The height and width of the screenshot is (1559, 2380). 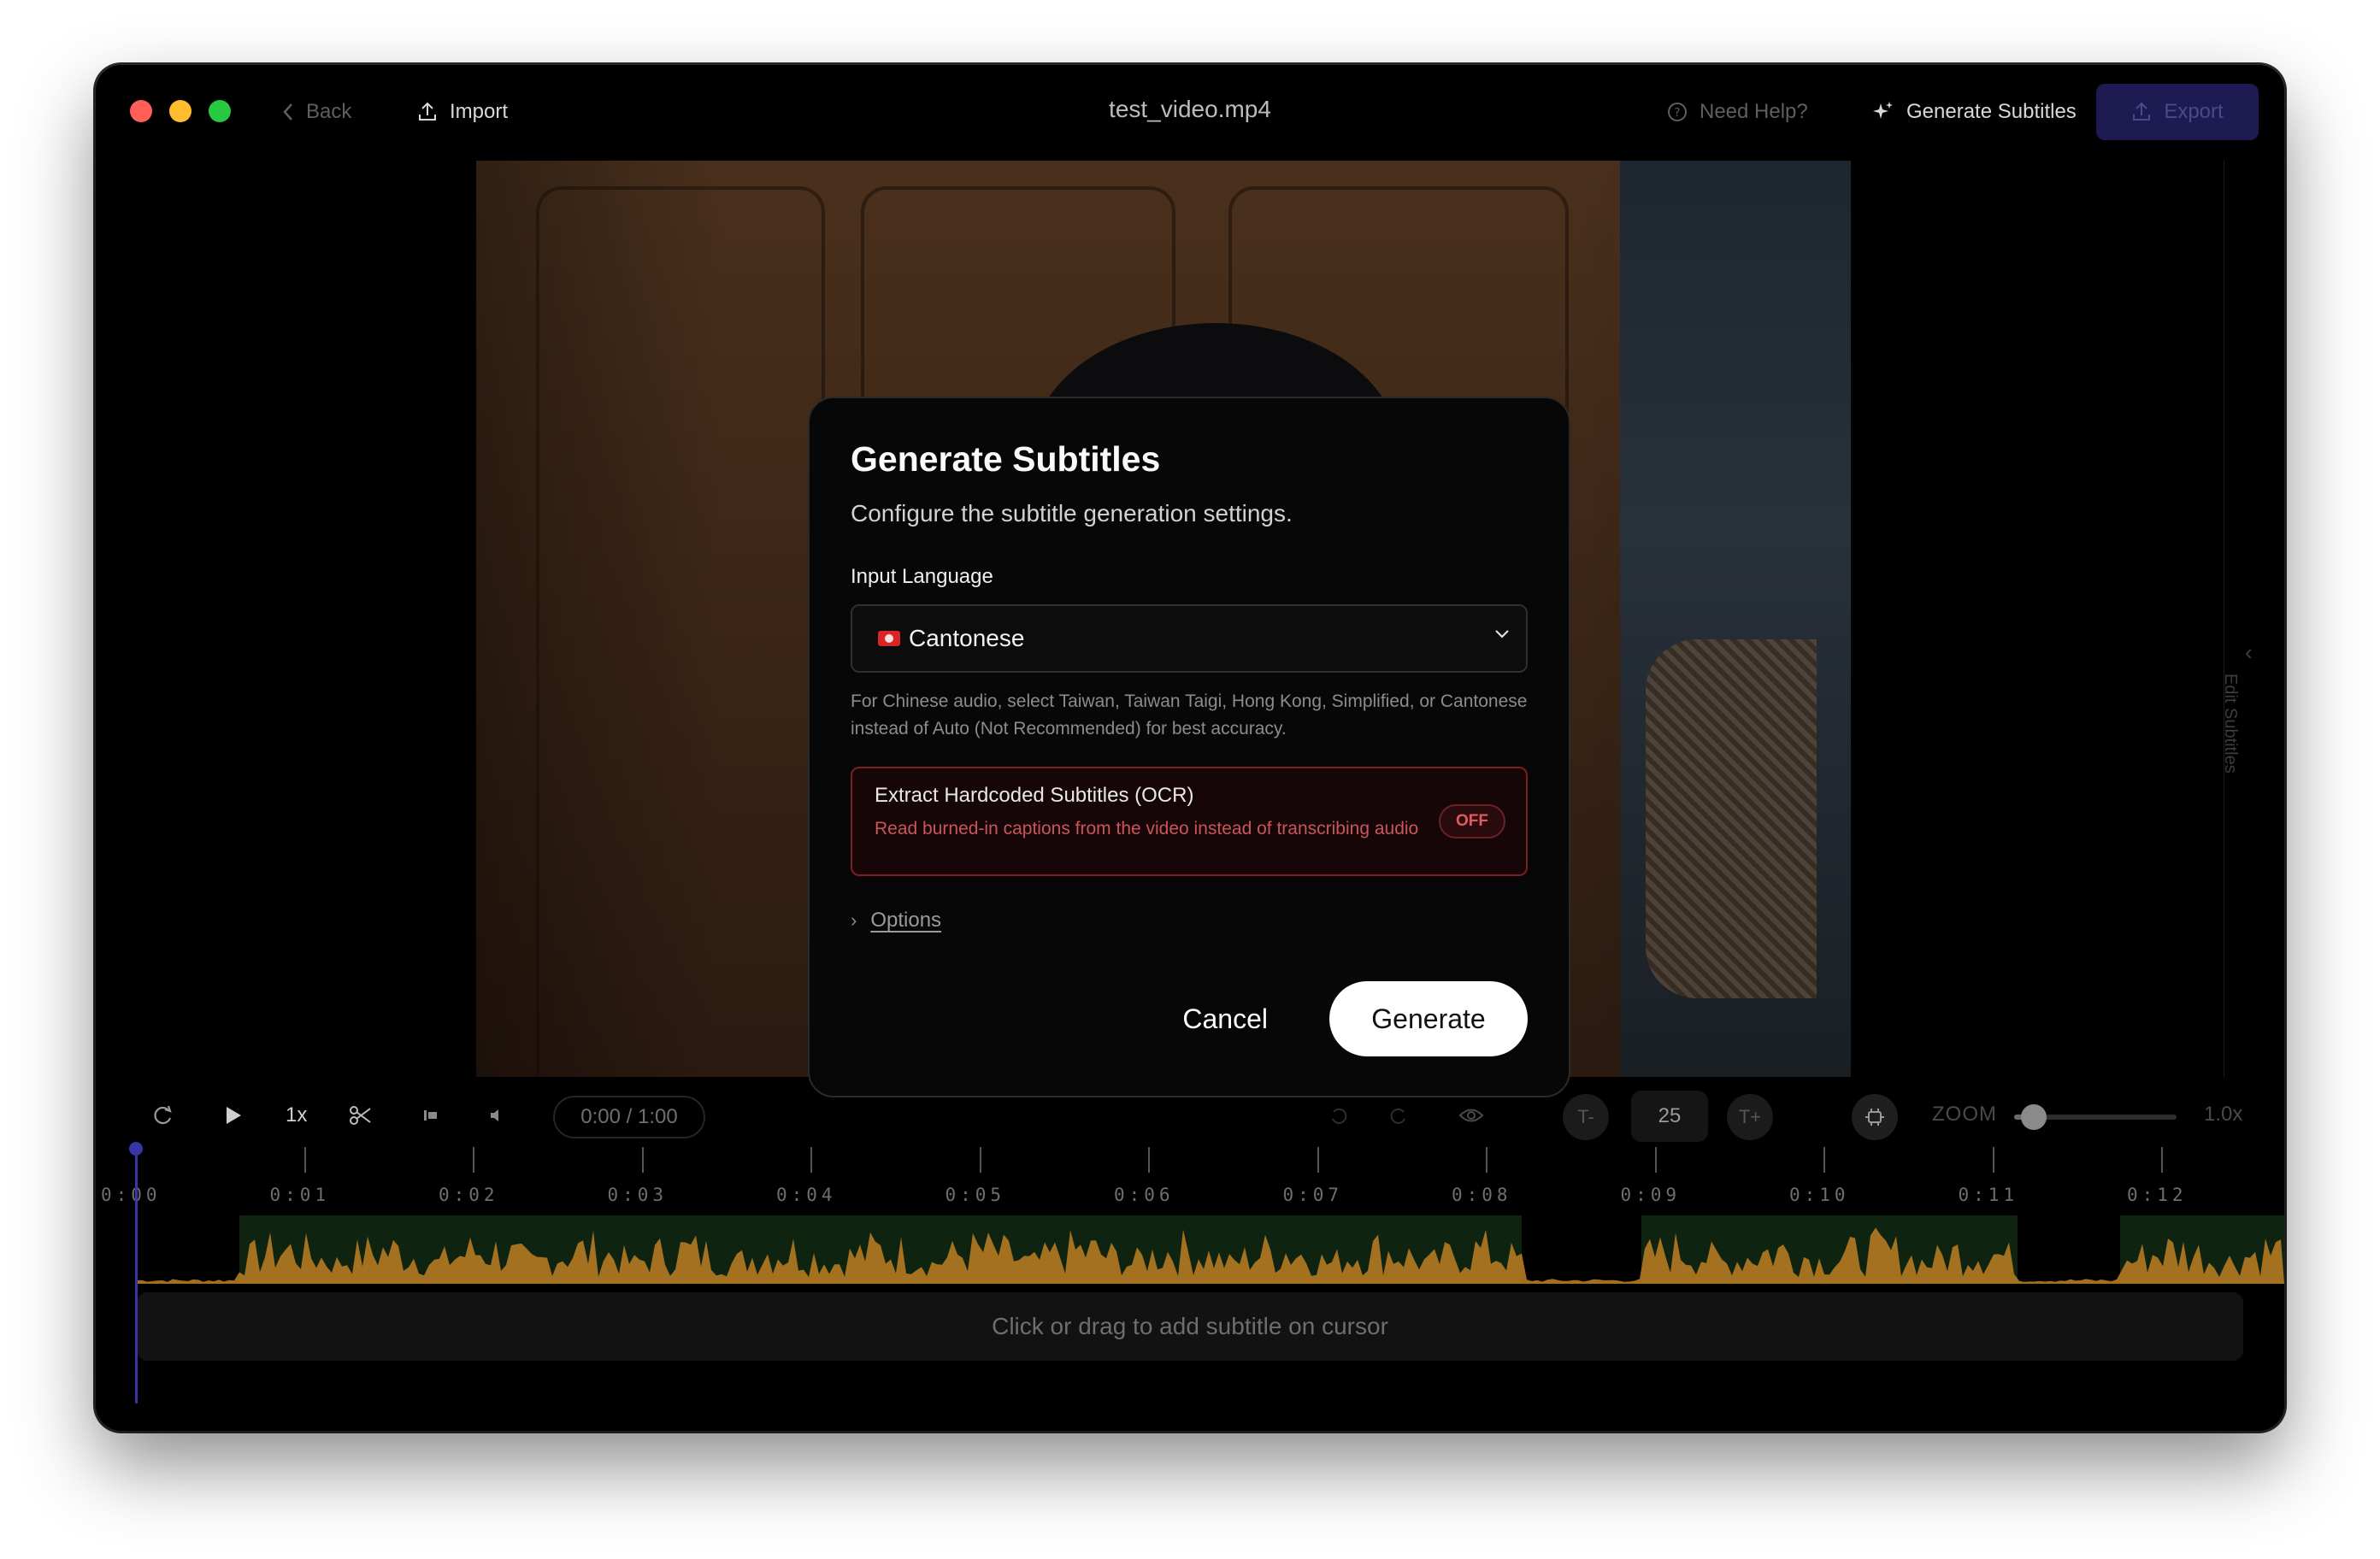 What do you see at coordinates (329, 111) in the screenshot?
I see `back-label: Back` at bounding box center [329, 111].